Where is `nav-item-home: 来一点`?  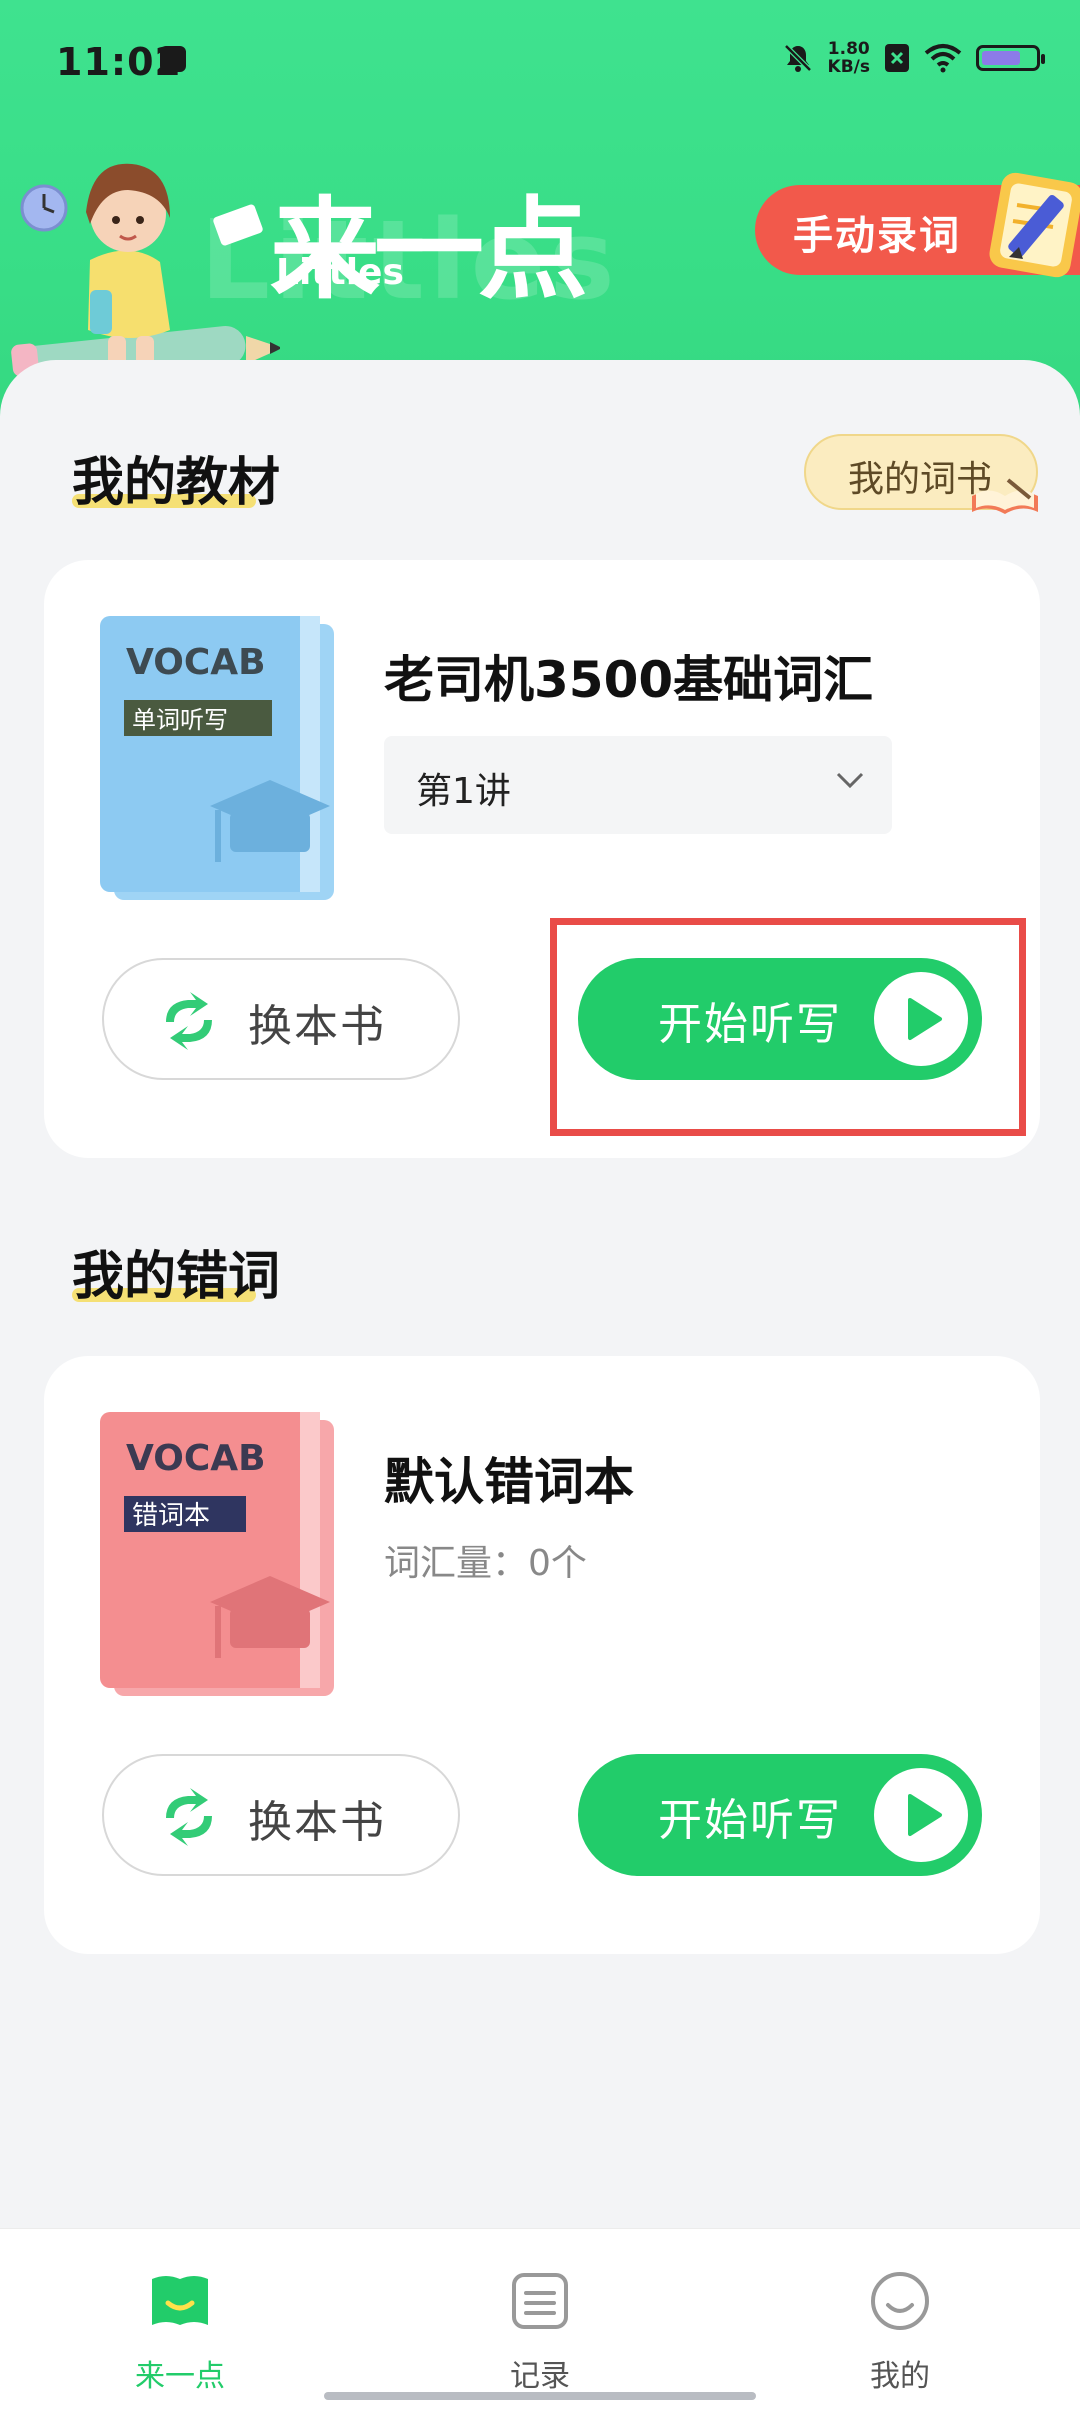 nav-item-home: 来一点 is located at coordinates (180, 2331).